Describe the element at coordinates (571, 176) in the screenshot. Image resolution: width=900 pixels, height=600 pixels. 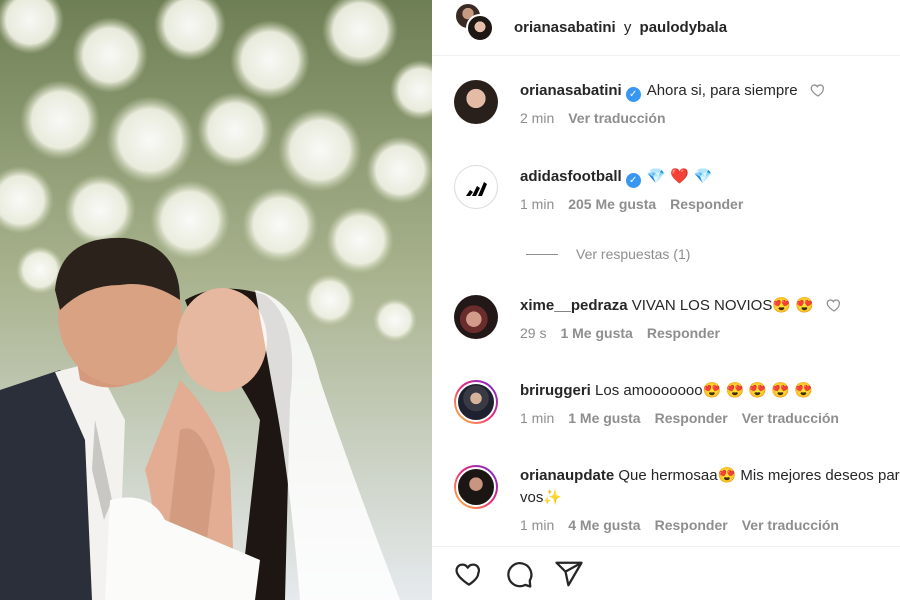
I see `comment-username: adidasfootball` at that location.